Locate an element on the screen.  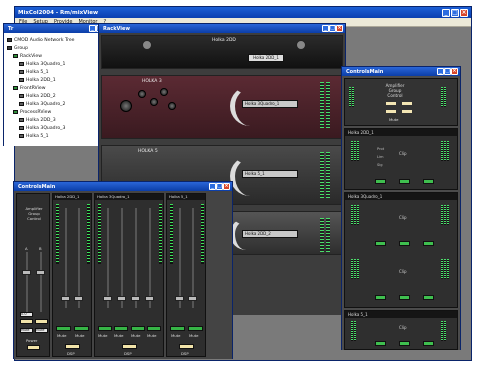
folder-icon is located at coordinates (15, 88).